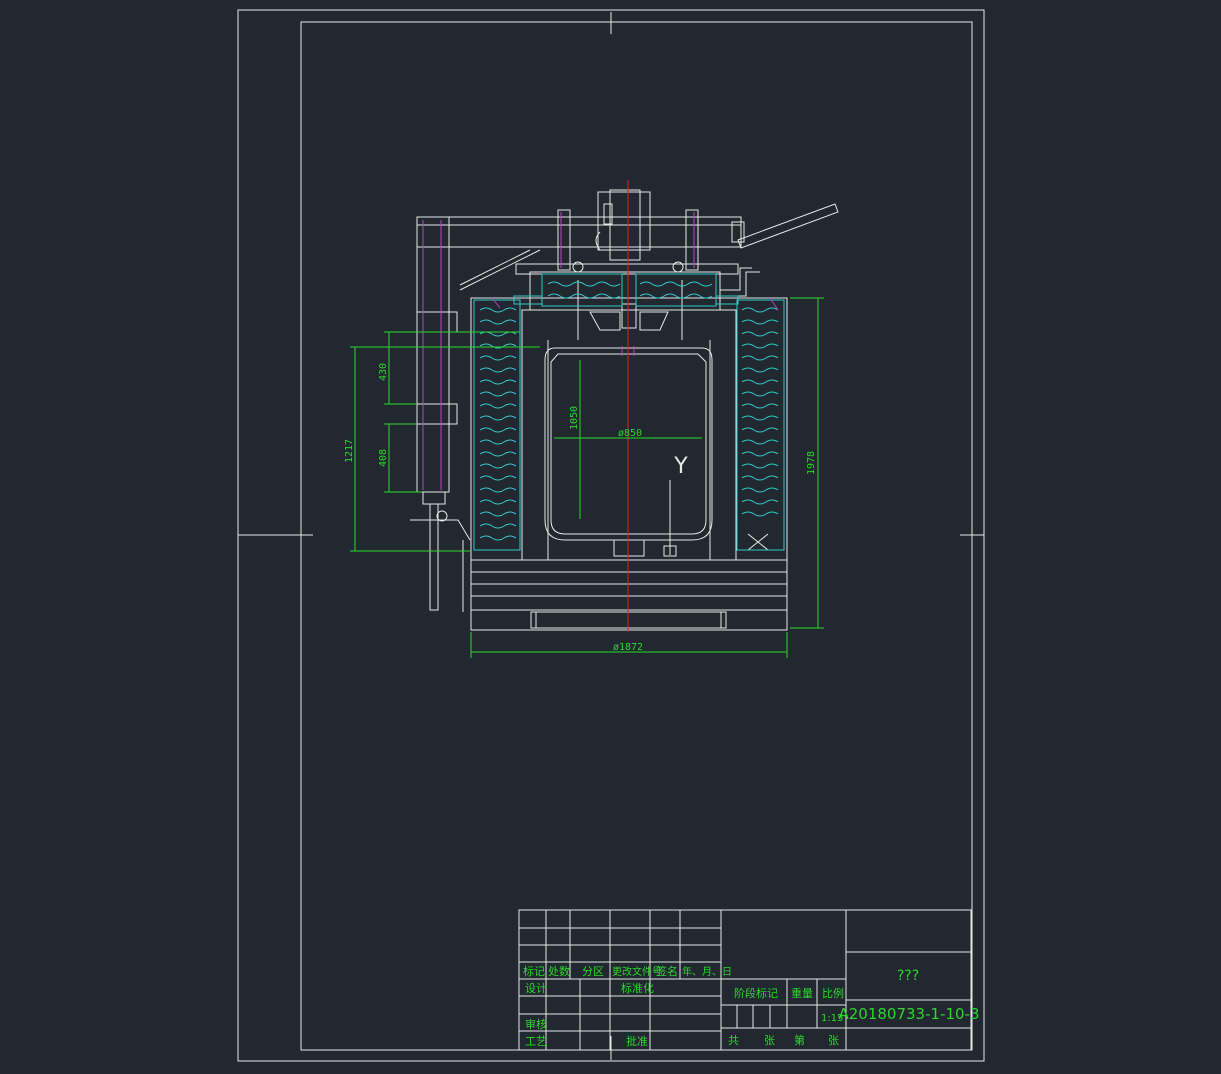 The width and height of the screenshot is (1221, 1074). What do you see at coordinates (908, 976) in the screenshot?
I see `drawing-name: ???` at bounding box center [908, 976].